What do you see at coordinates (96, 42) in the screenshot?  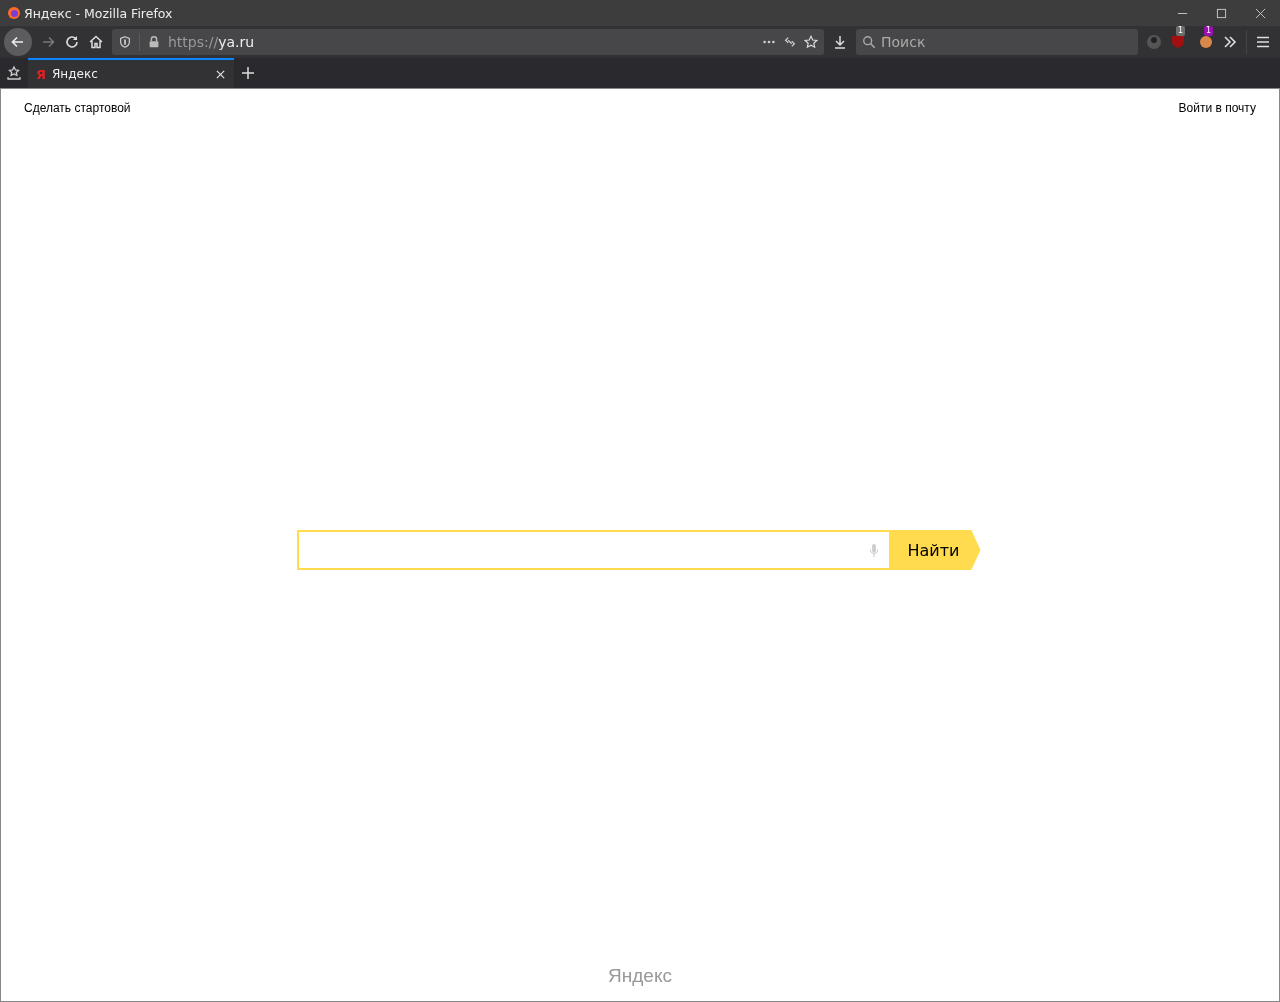 I see `home-icon` at bounding box center [96, 42].